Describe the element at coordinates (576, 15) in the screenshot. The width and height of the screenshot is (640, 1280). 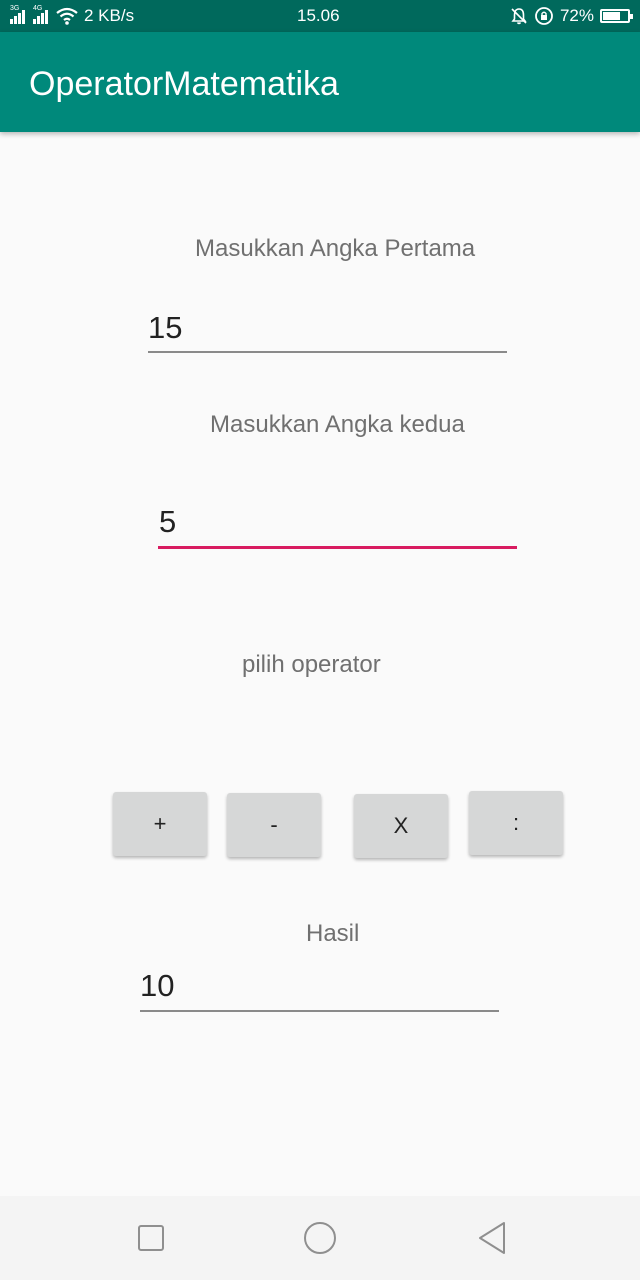
I see `battery-percent: 72%` at that location.